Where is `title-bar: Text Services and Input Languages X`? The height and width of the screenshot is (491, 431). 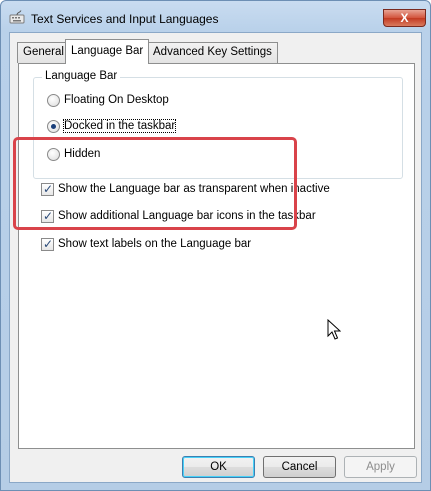
title-bar: Text Services and Input Languages X is located at coordinates (215, 17).